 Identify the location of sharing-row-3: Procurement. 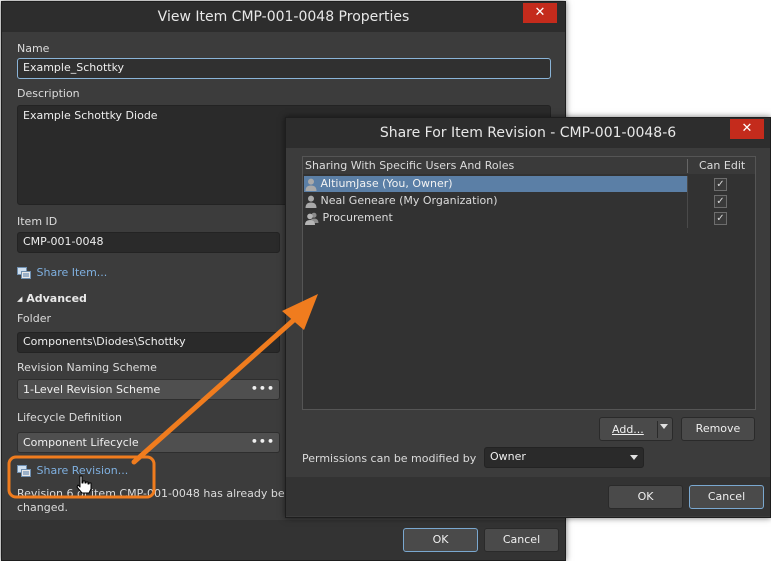
(349, 218).